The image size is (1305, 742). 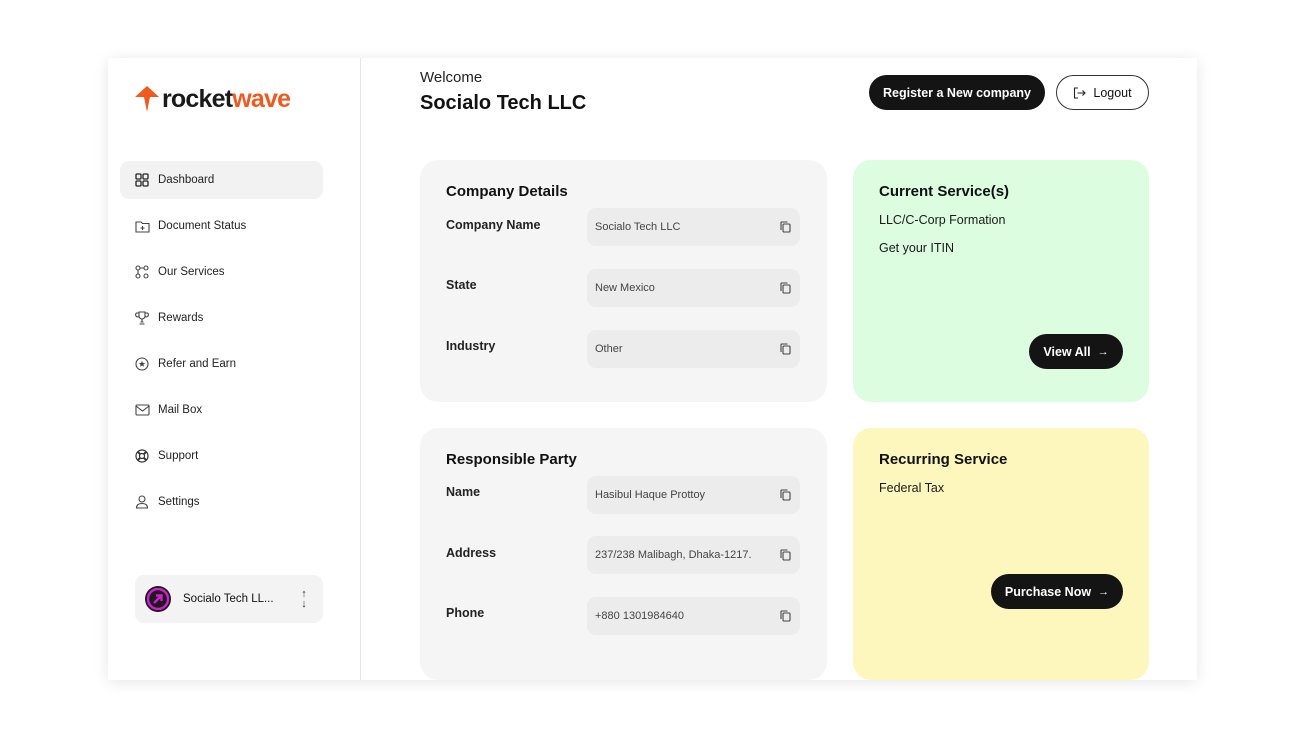 What do you see at coordinates (511, 459) in the screenshot?
I see `card-title: Responsible Party` at bounding box center [511, 459].